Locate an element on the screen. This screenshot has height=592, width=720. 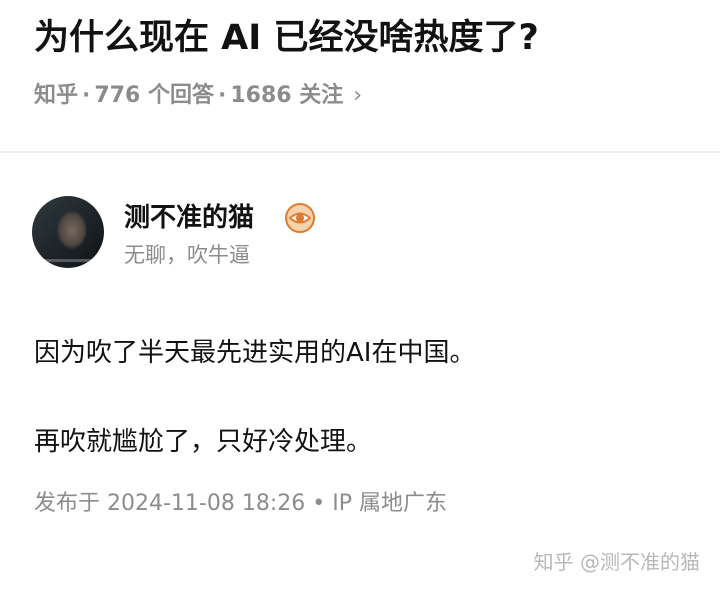
publish-time: 发布于 2024-11-08 18:26 is located at coordinates (170, 503).